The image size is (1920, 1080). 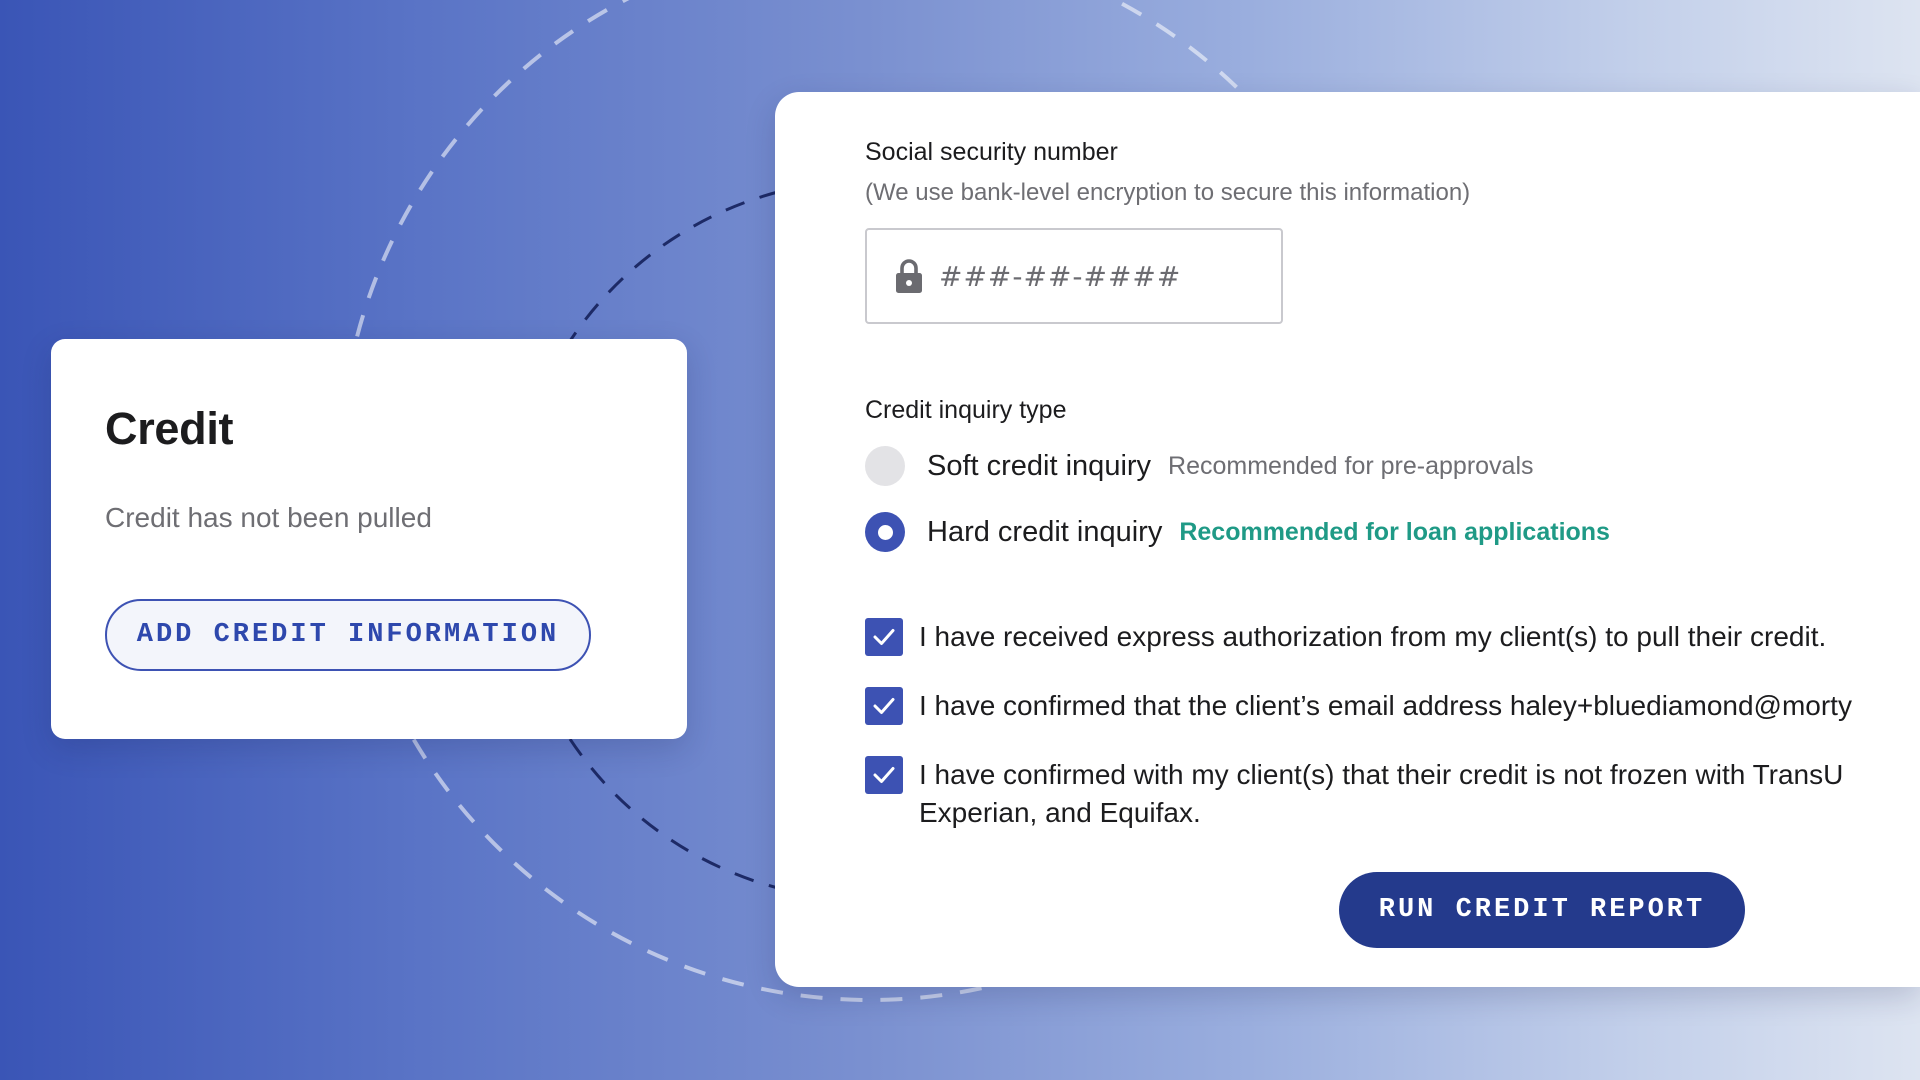 I want to click on lock-icon, so click(x=909, y=276).